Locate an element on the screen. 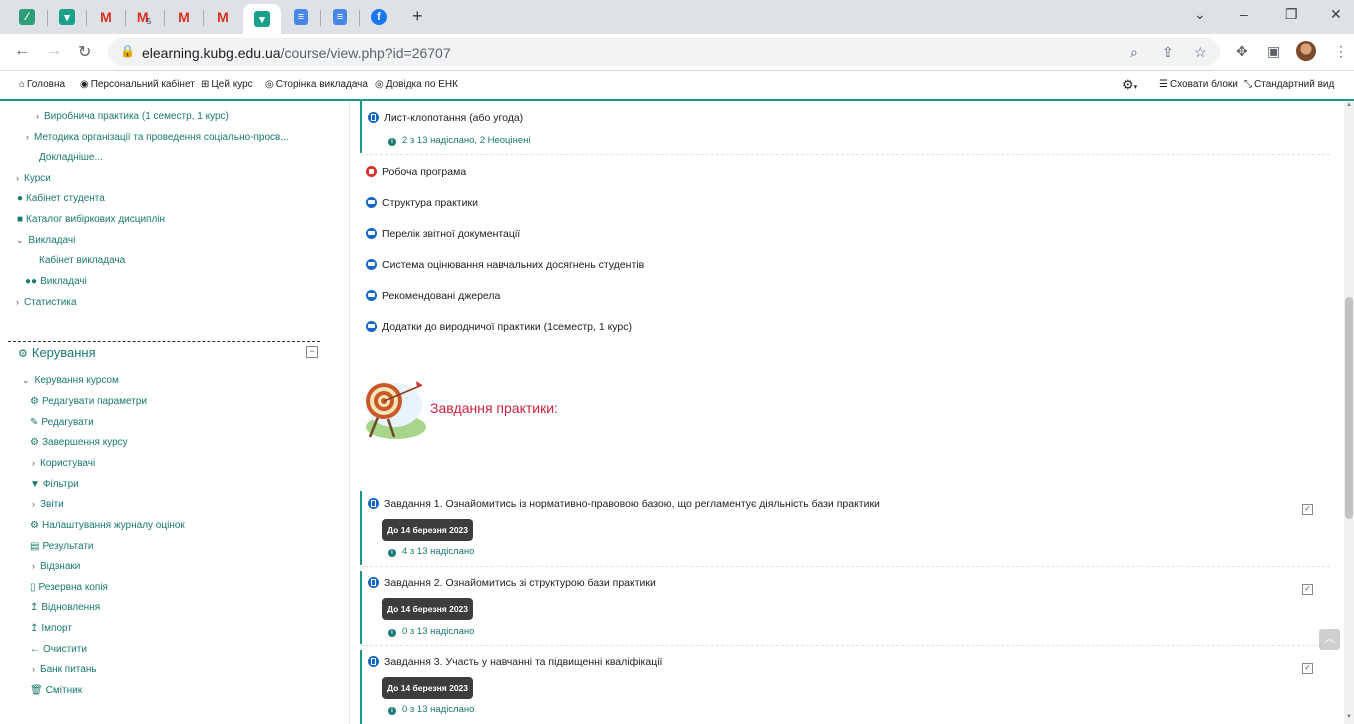 This screenshot has width=1354, height=724. scroll-up-arrow-icon: ▲ is located at coordinates (1349, 105).